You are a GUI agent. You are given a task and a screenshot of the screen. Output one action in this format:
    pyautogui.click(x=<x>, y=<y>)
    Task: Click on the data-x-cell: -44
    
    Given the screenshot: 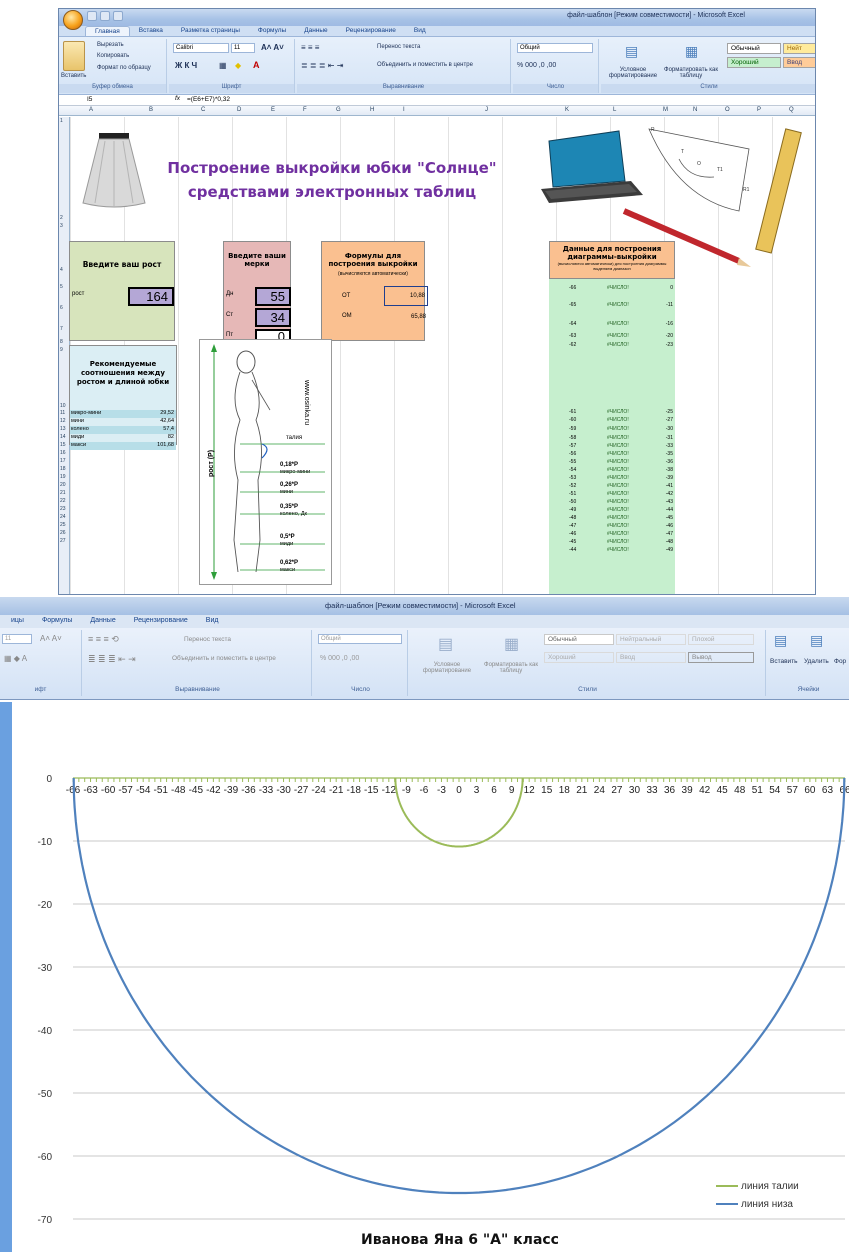 What is the action you would take?
    pyautogui.click(x=572, y=550)
    